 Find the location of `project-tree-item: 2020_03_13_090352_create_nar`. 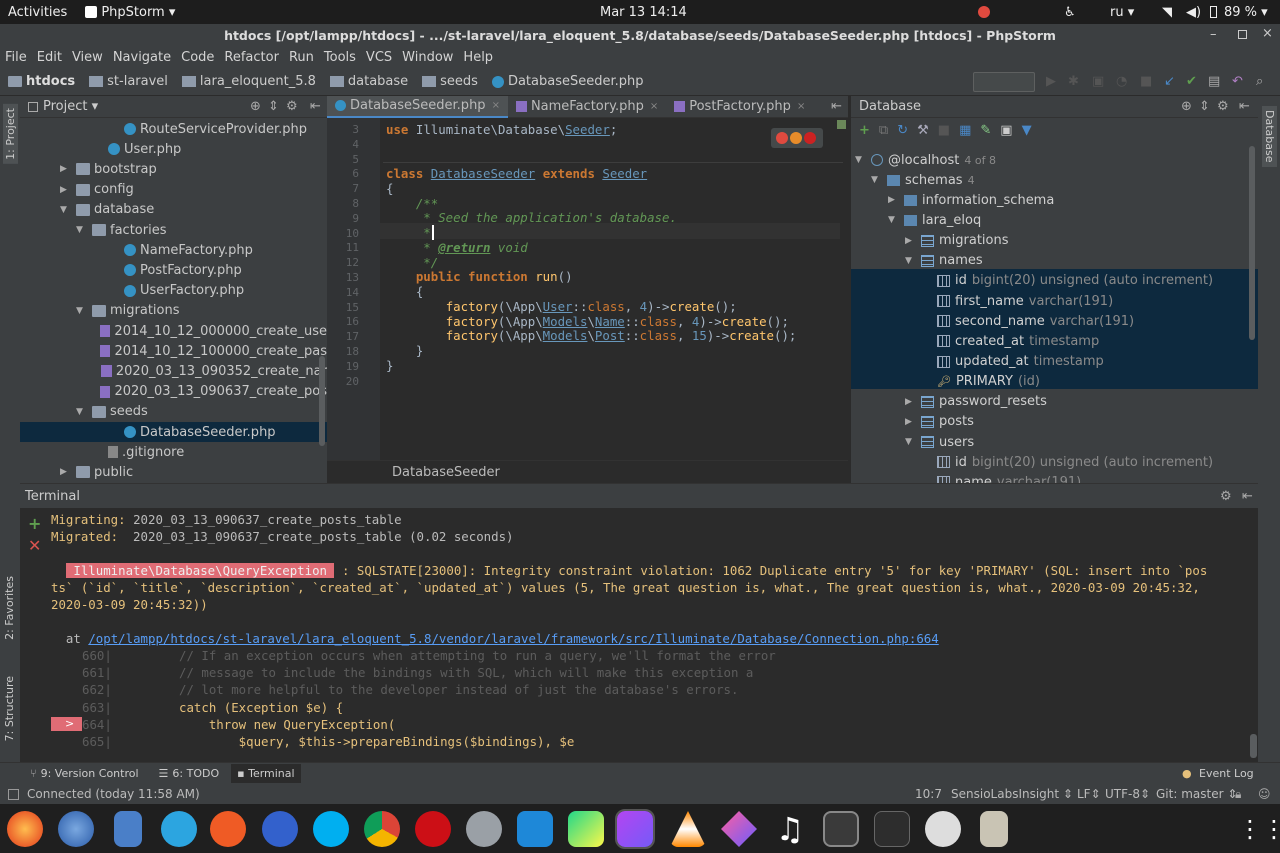

project-tree-item: 2020_03_13_090352_create_nar is located at coordinates (173, 371).